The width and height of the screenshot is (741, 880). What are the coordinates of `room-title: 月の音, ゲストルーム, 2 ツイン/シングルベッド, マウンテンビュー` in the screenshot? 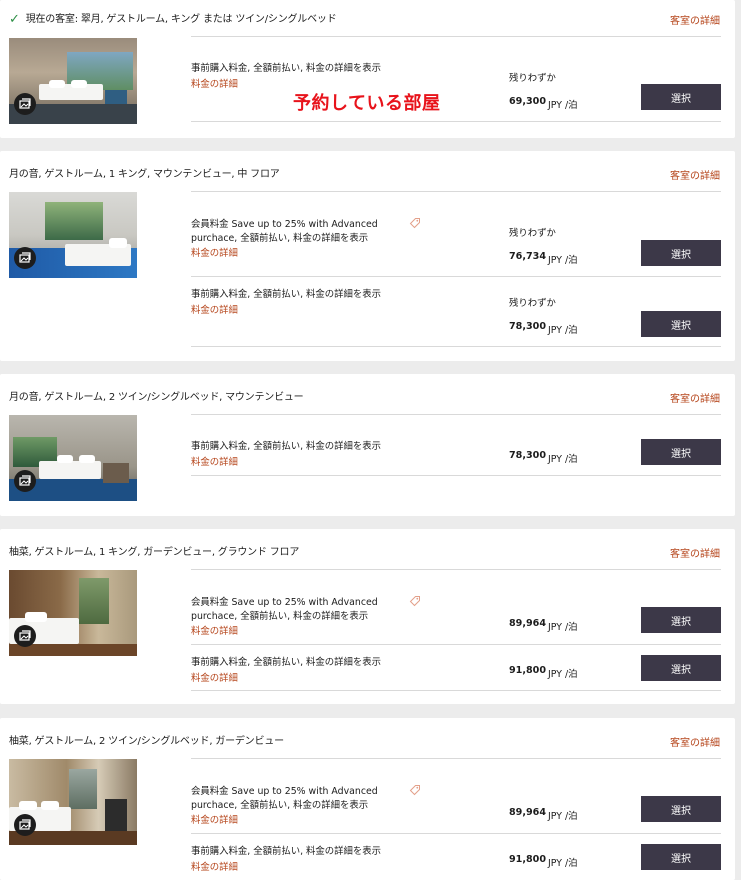 It's located at (156, 397).